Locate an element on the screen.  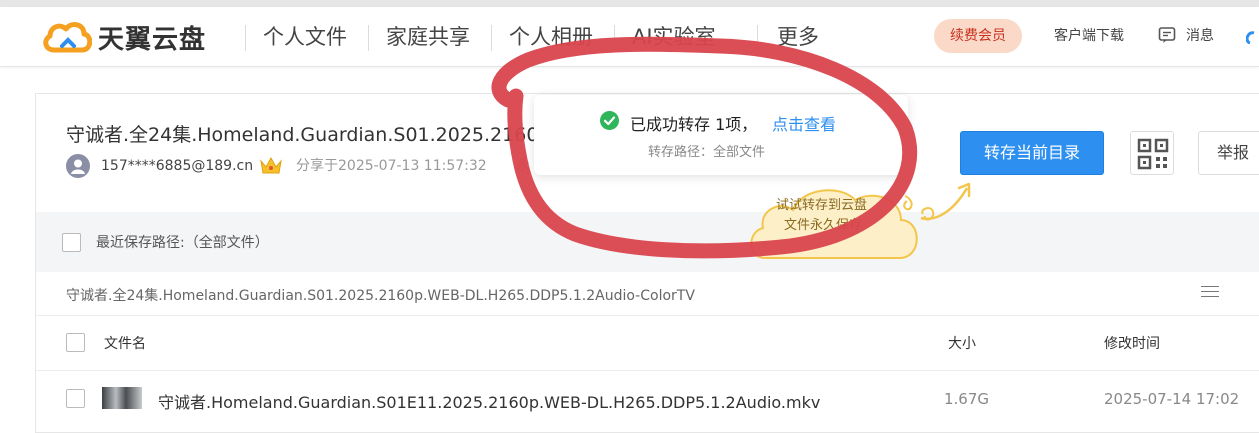
column-header-modified: 修改时间 is located at coordinates (1132, 343).